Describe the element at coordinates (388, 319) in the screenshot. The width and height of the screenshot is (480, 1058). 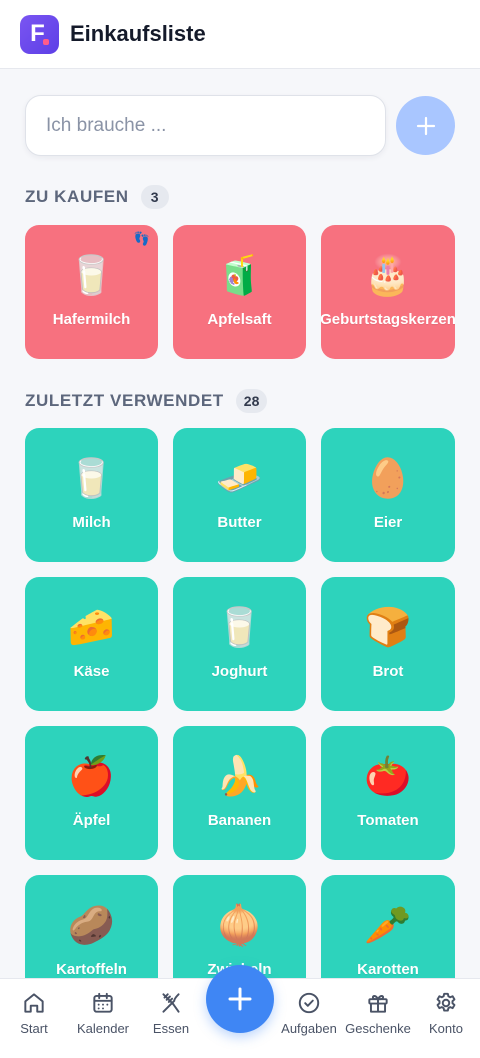
I see `item-tile-label: Geburtstagskerzen` at that location.